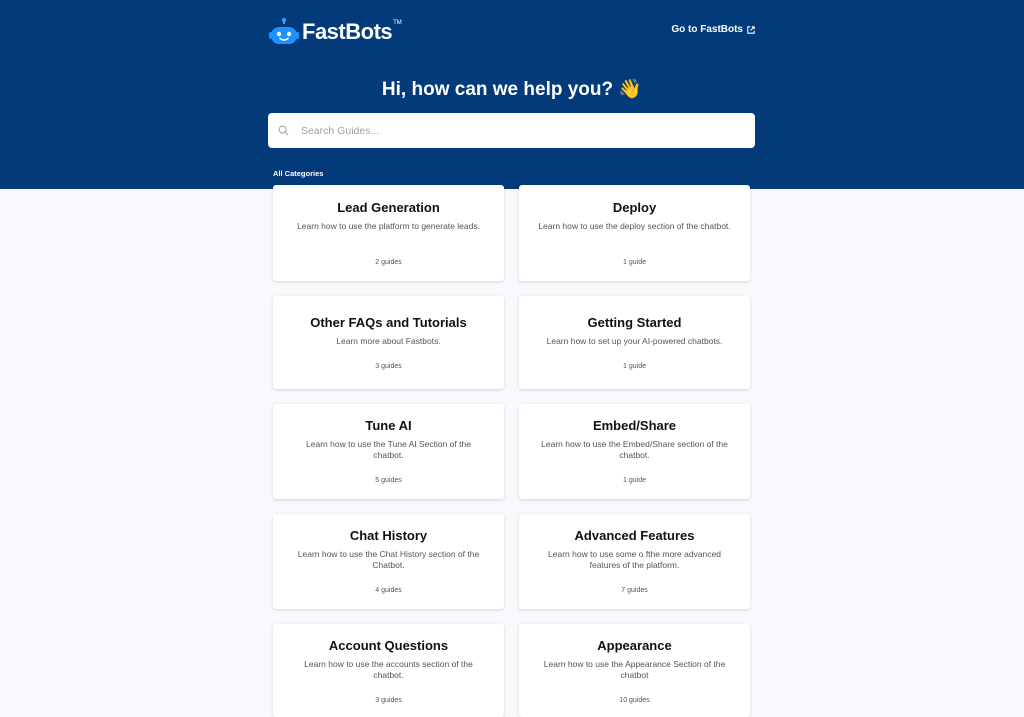 The width and height of the screenshot is (1024, 717). I want to click on page-headline: Hi, how can we help you? 👋, so click(512, 89).